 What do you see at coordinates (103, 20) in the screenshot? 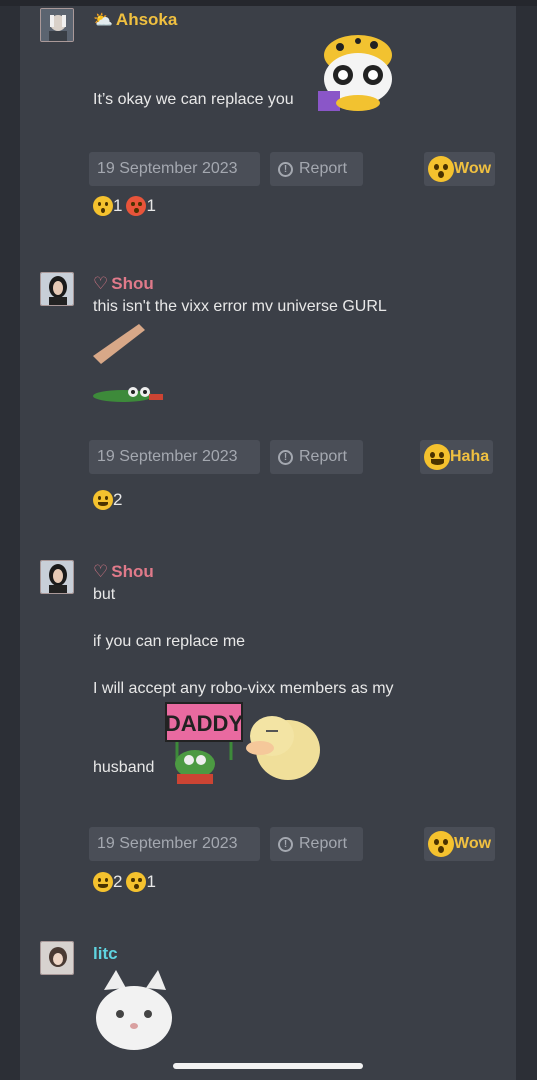
I see `weather-icon: ⛅` at bounding box center [103, 20].